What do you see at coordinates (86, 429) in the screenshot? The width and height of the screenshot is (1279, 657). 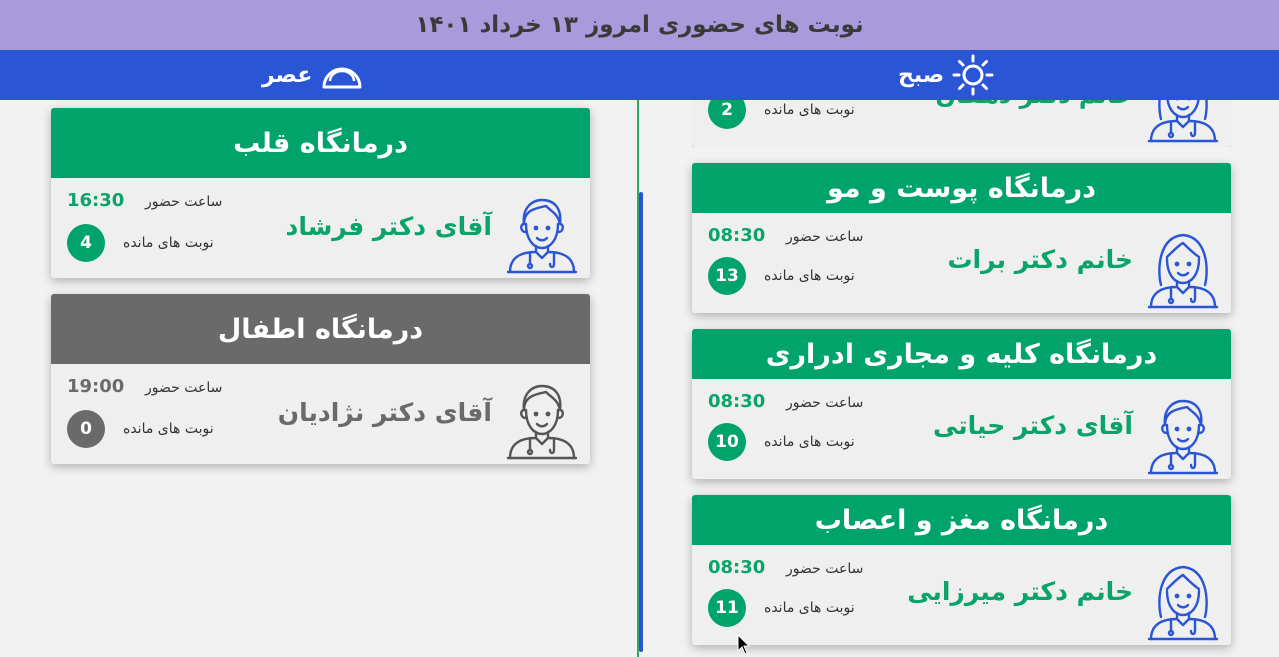 I see `remaining-count-badge: 0` at bounding box center [86, 429].